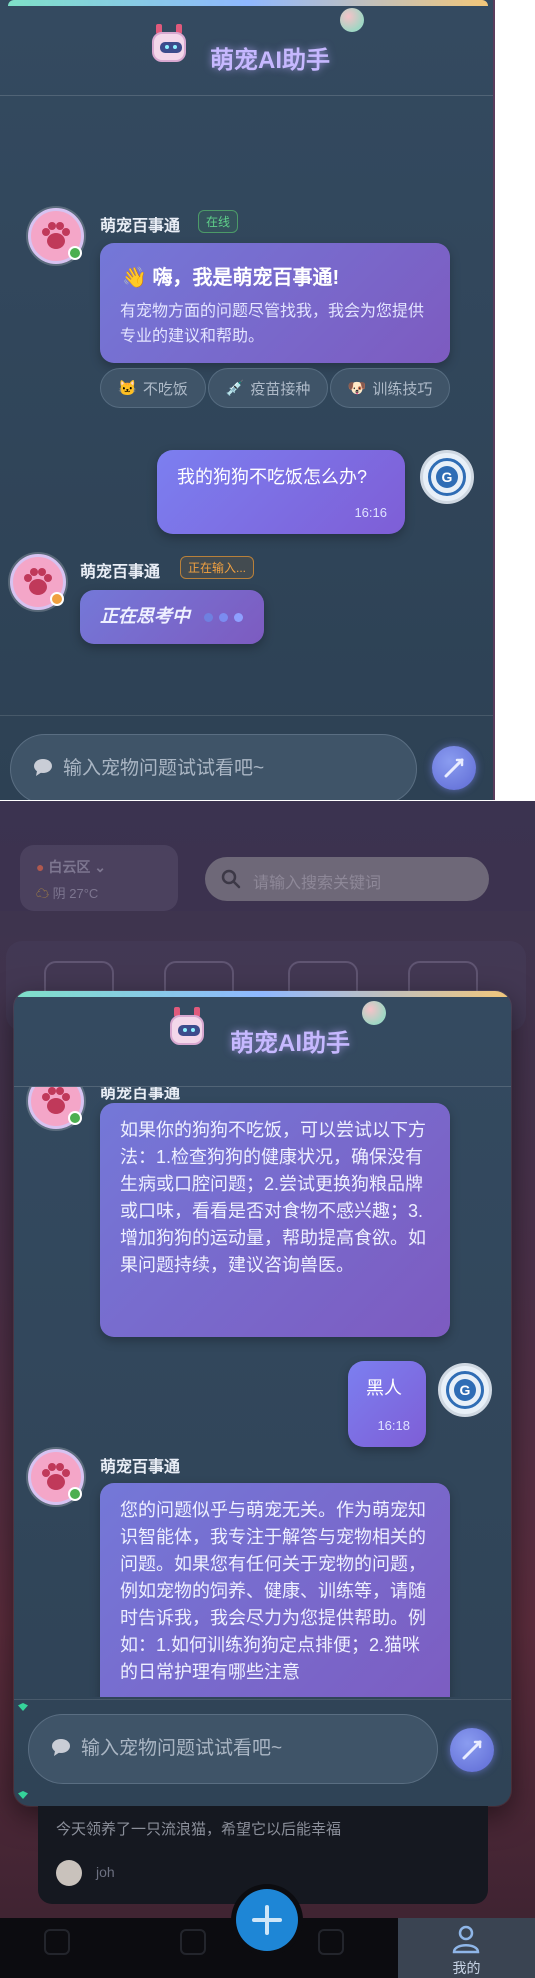  What do you see at coordinates (218, 221) in the screenshot?
I see `status-badge: 在线` at bounding box center [218, 221].